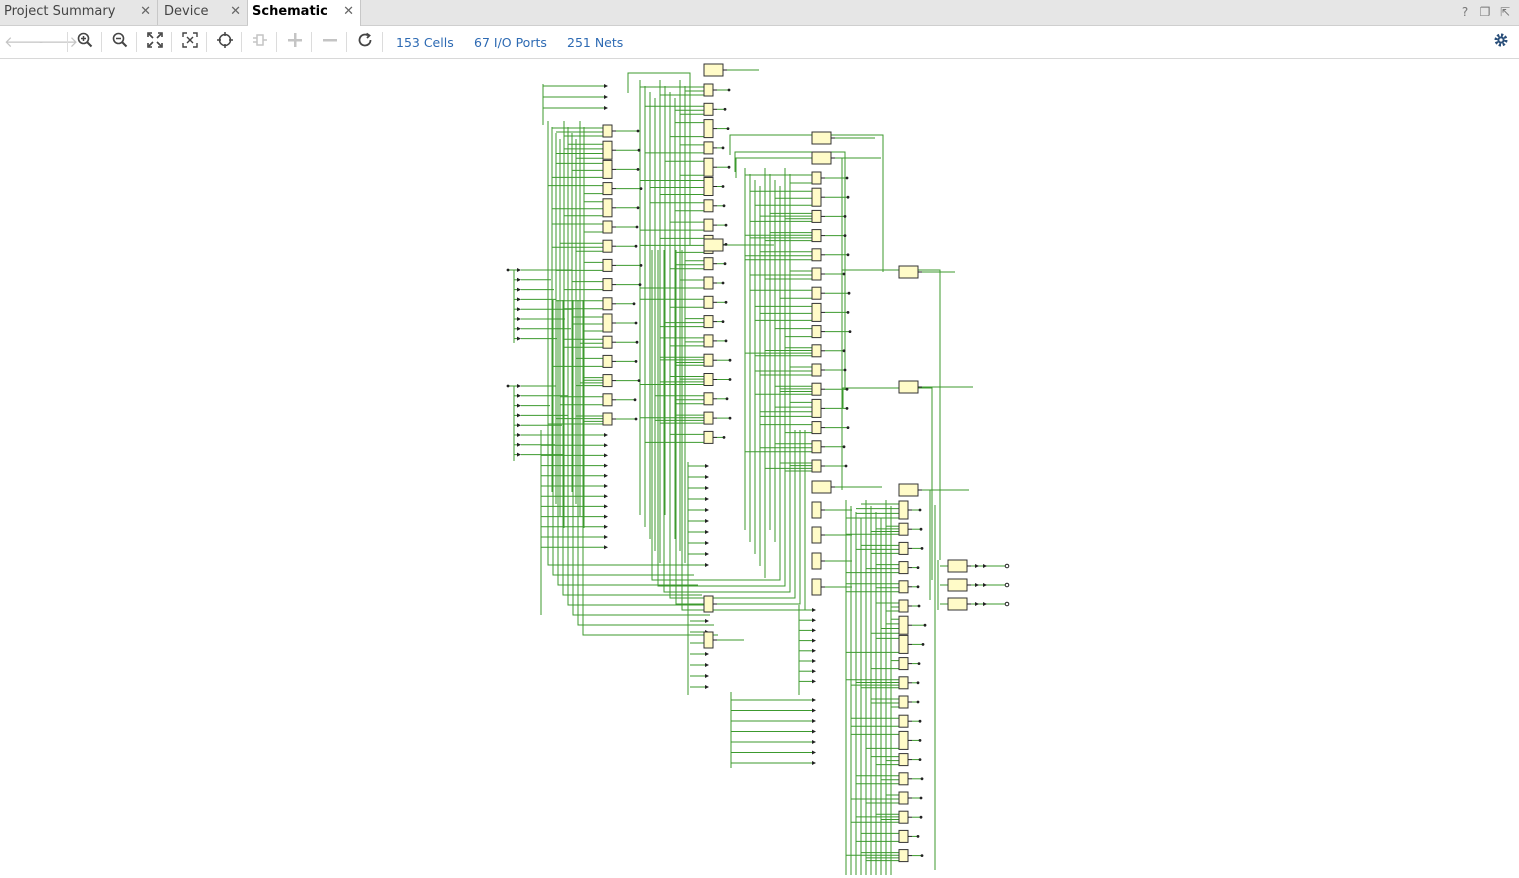 This screenshot has width=1519, height=878. Describe the element at coordinates (235, 11) in the screenshot. I see `close-icon: ✕` at that location.